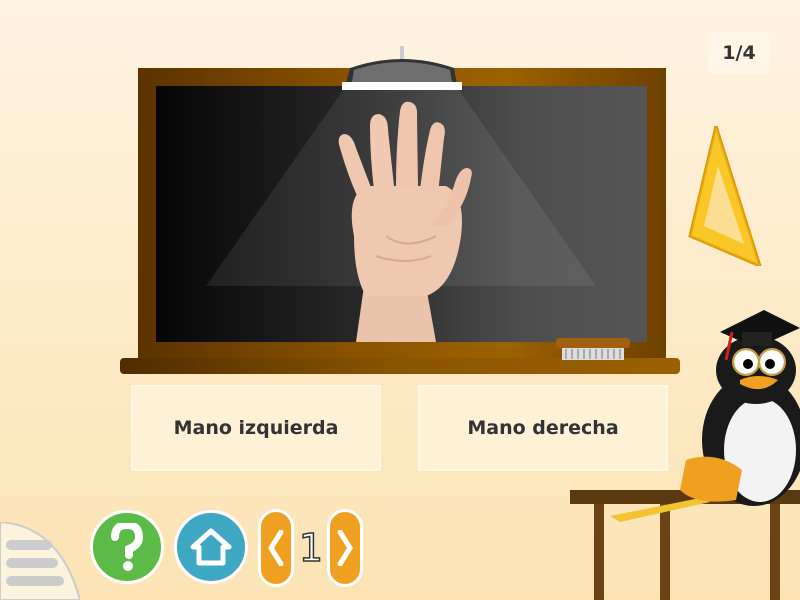 This screenshot has height=600, width=800. What do you see at coordinates (402, 68) in the screenshot?
I see `lamp-icon` at bounding box center [402, 68].